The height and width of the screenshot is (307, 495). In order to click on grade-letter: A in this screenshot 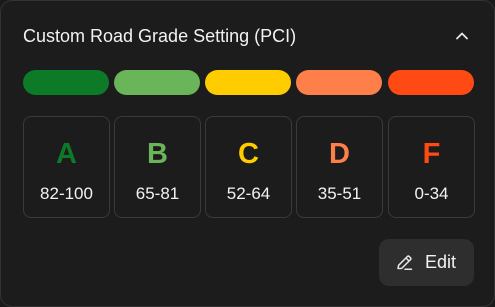, I will do `click(66, 154)`.